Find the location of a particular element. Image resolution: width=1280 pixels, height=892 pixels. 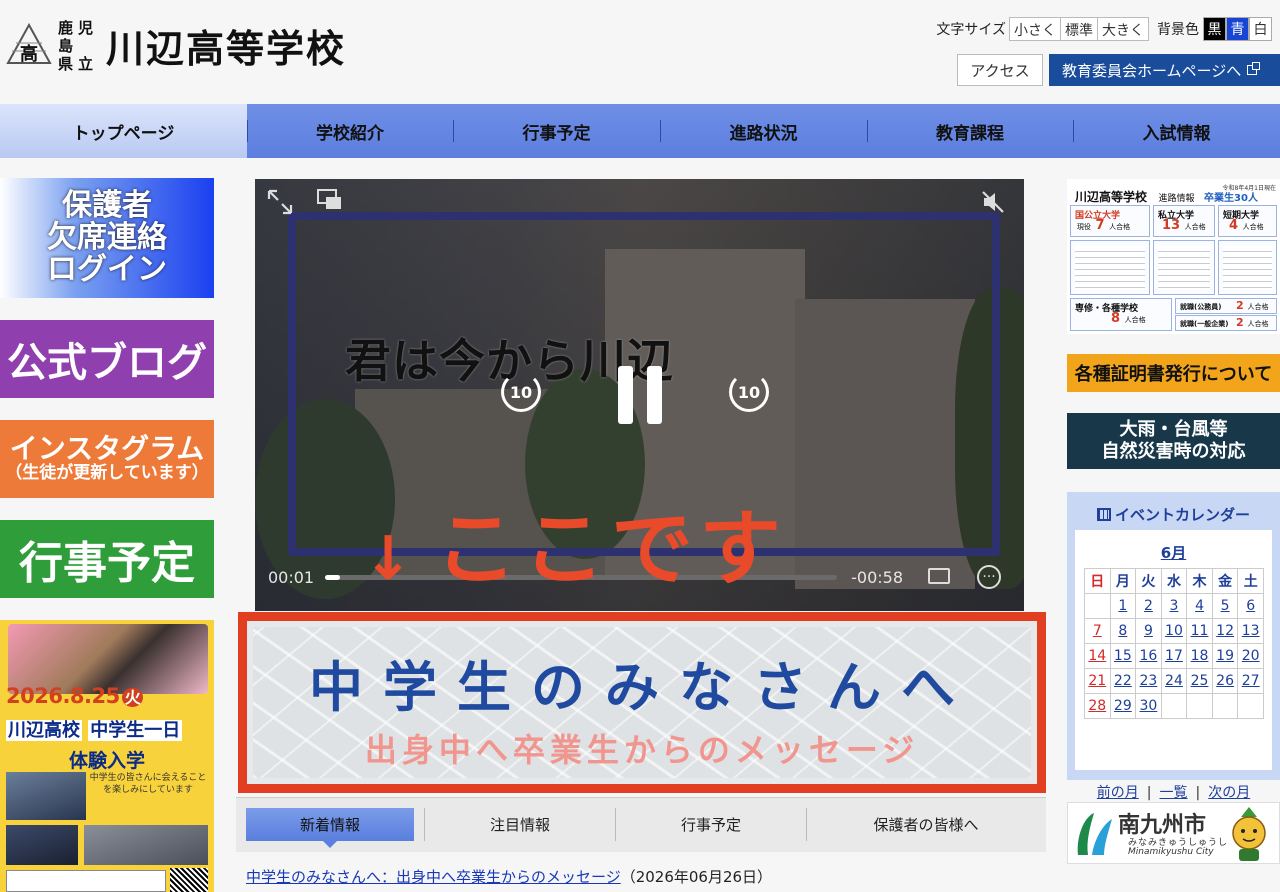

nav-admission: 入試情報 is located at coordinates (1176, 131).